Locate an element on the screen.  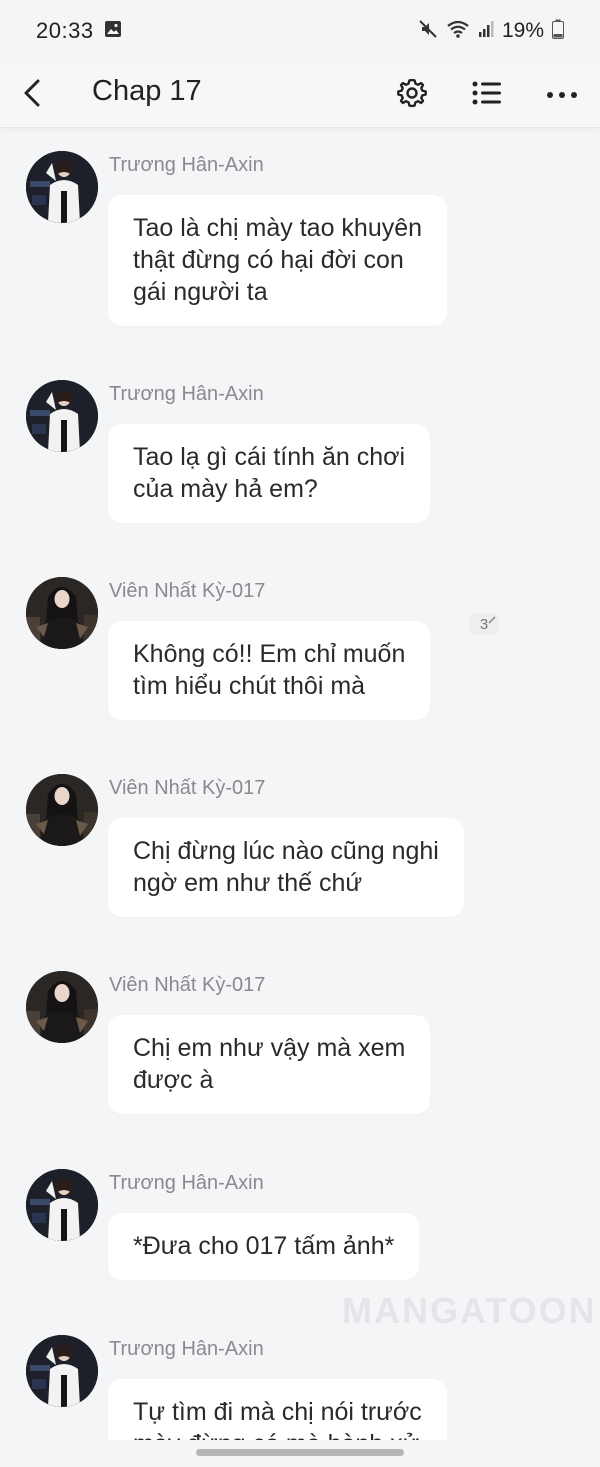
chapter-title: Chap 17 is located at coordinates (147, 91).